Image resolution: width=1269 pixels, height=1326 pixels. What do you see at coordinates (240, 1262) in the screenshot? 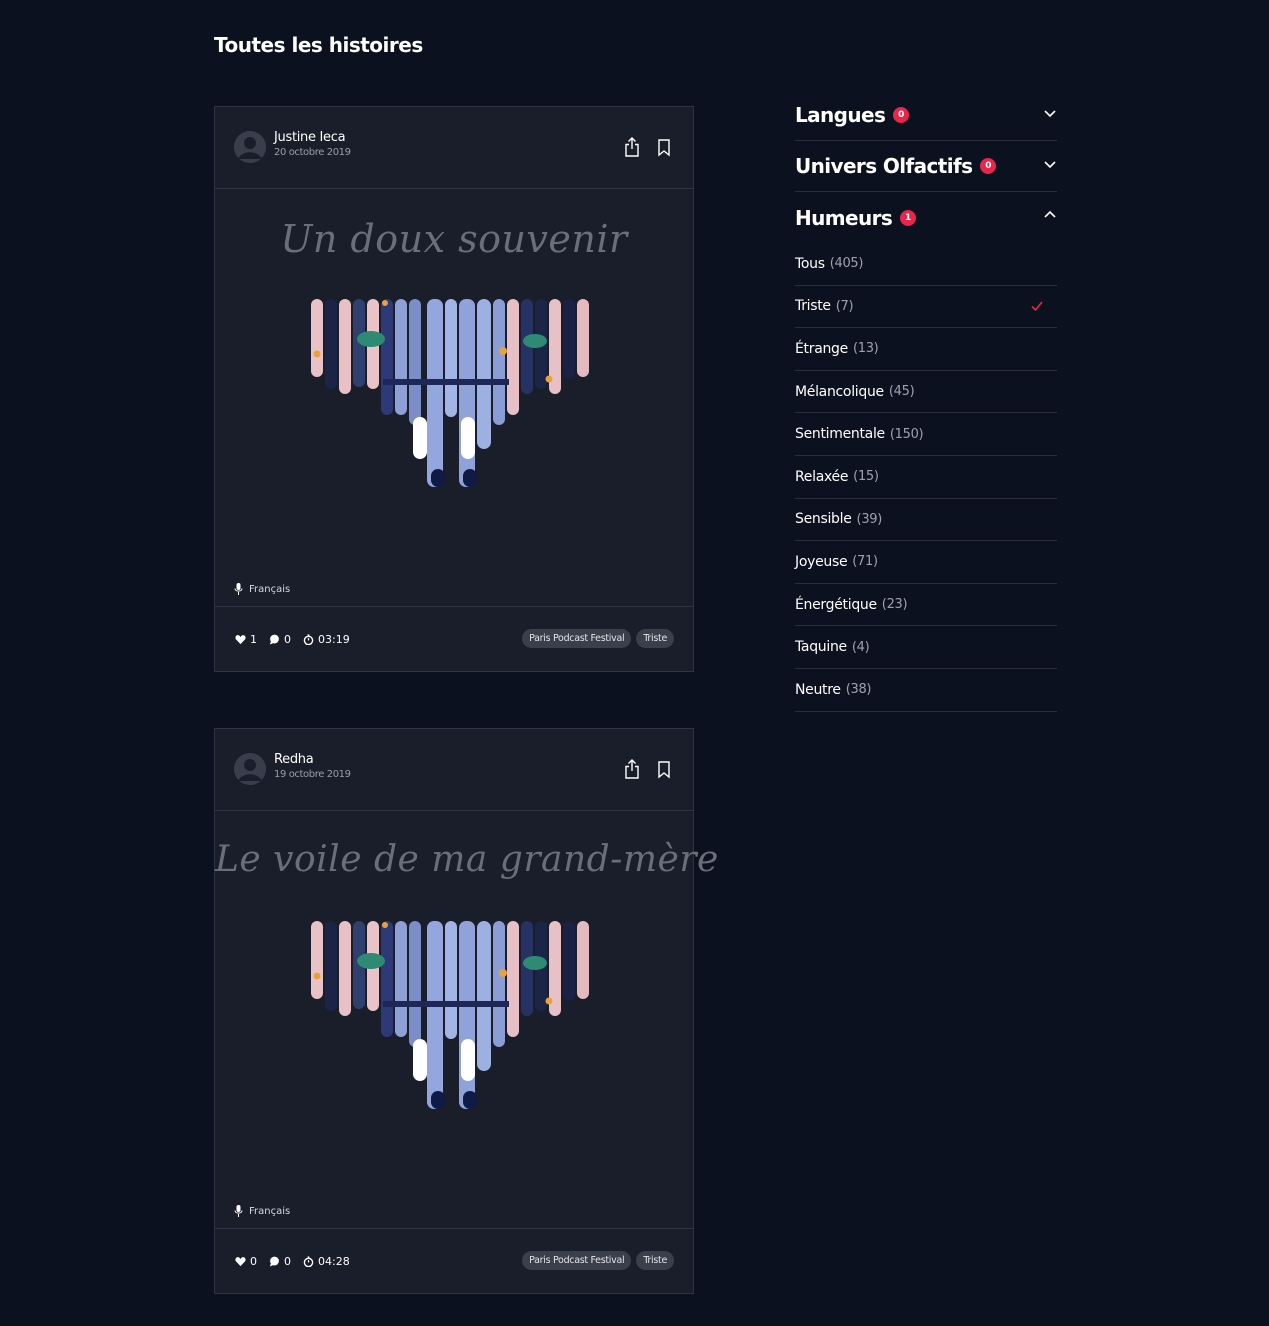
I see `heart-icon` at bounding box center [240, 1262].